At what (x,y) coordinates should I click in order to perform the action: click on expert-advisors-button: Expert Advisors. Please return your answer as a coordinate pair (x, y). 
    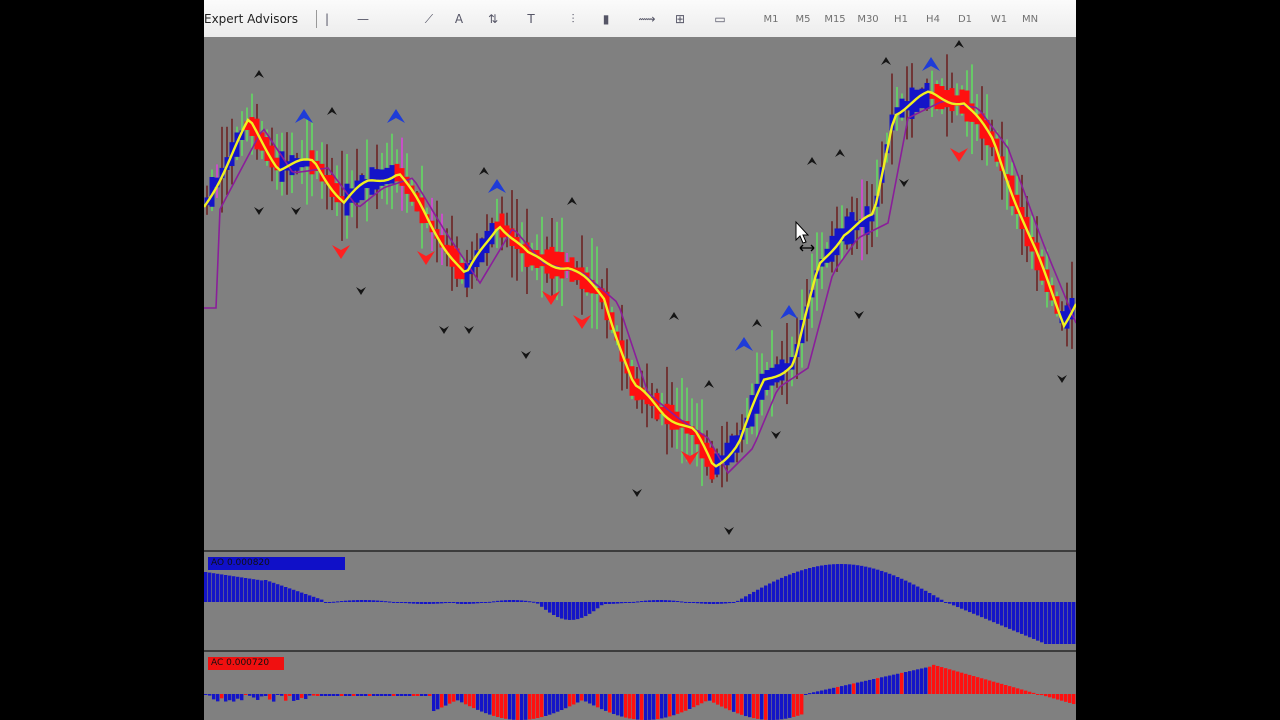
    Looking at the image, I should click on (251, 18).